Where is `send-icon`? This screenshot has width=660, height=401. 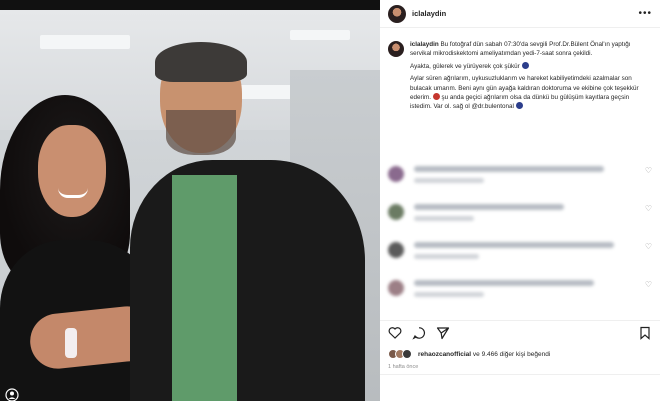 send-icon is located at coordinates (443, 333).